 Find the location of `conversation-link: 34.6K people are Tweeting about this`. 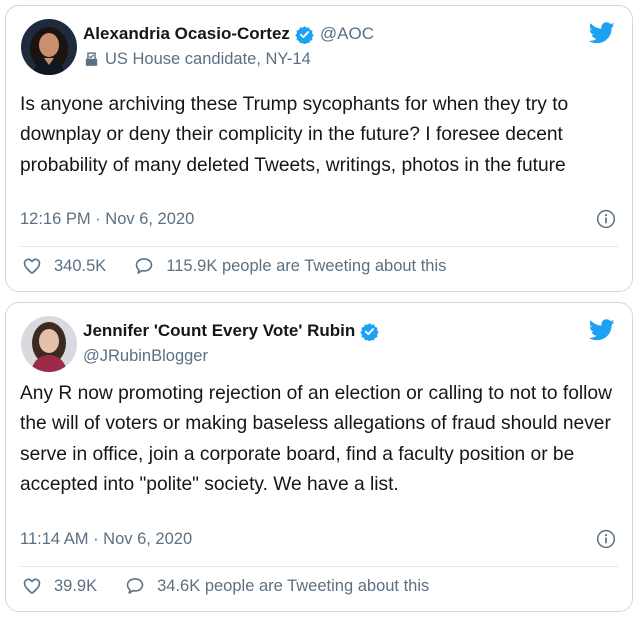

conversation-link: 34.6K people are Tweeting about this is located at coordinates (277, 586).